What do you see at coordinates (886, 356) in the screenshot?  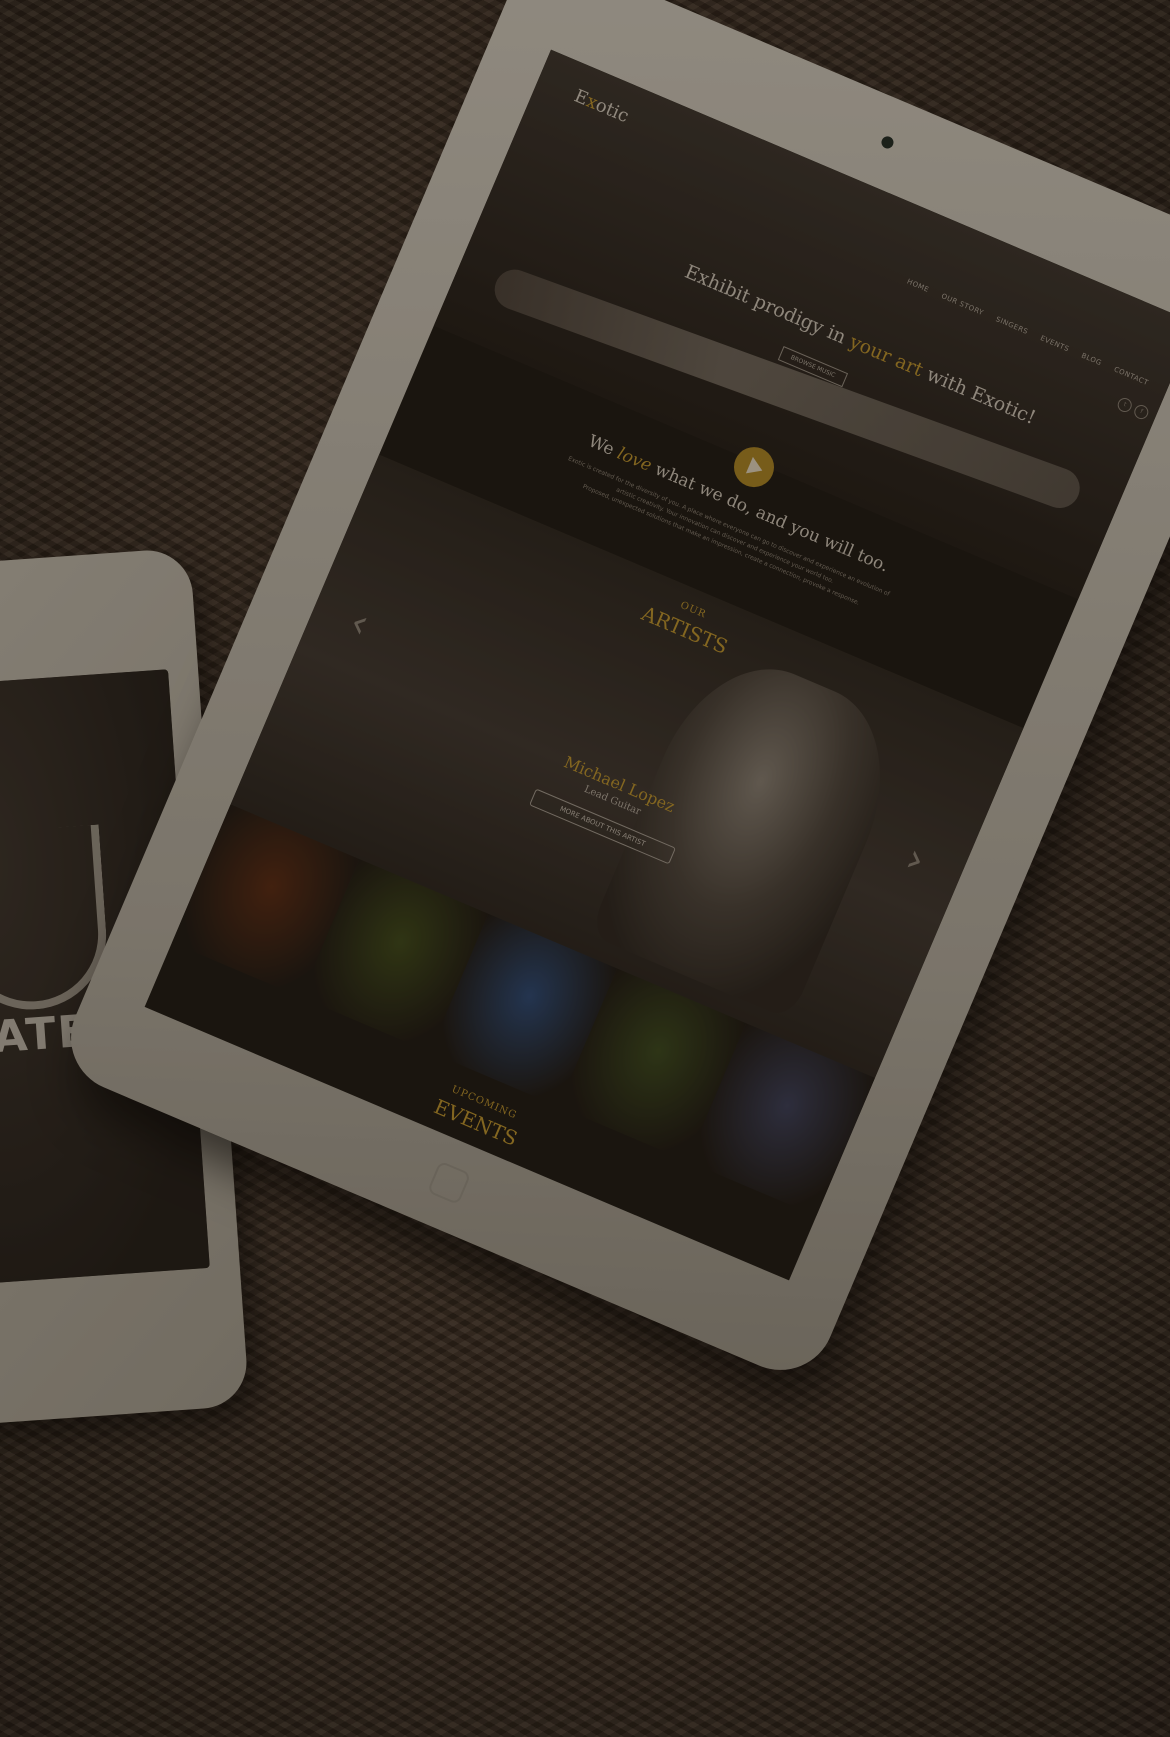 I see `hero-title-accent: your art` at bounding box center [886, 356].